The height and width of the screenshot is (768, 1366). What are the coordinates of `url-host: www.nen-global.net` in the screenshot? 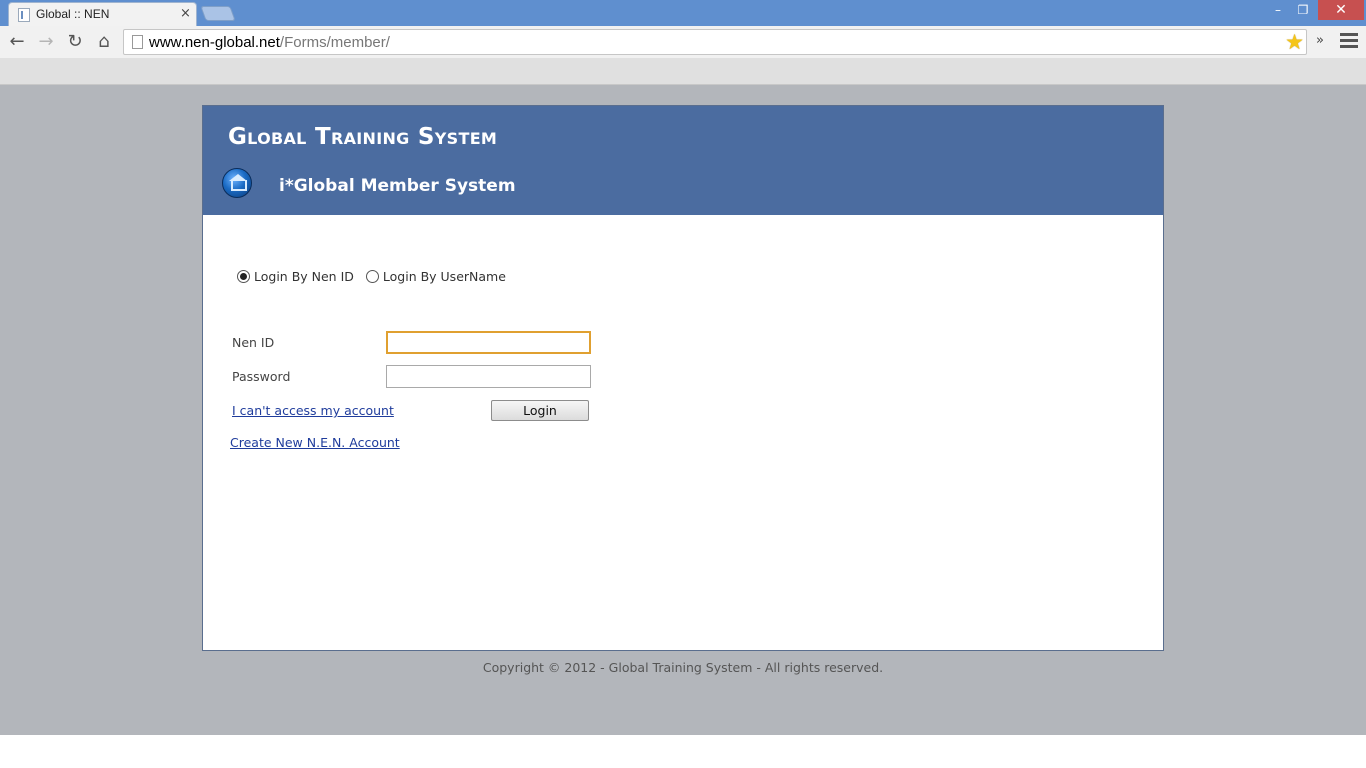 It's located at (214, 42).